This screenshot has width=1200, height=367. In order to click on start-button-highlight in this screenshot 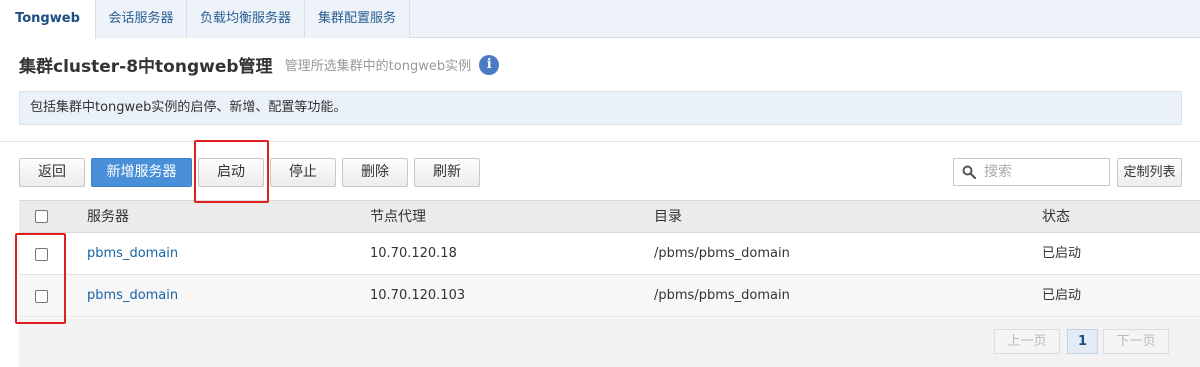, I will do `click(231, 171)`.